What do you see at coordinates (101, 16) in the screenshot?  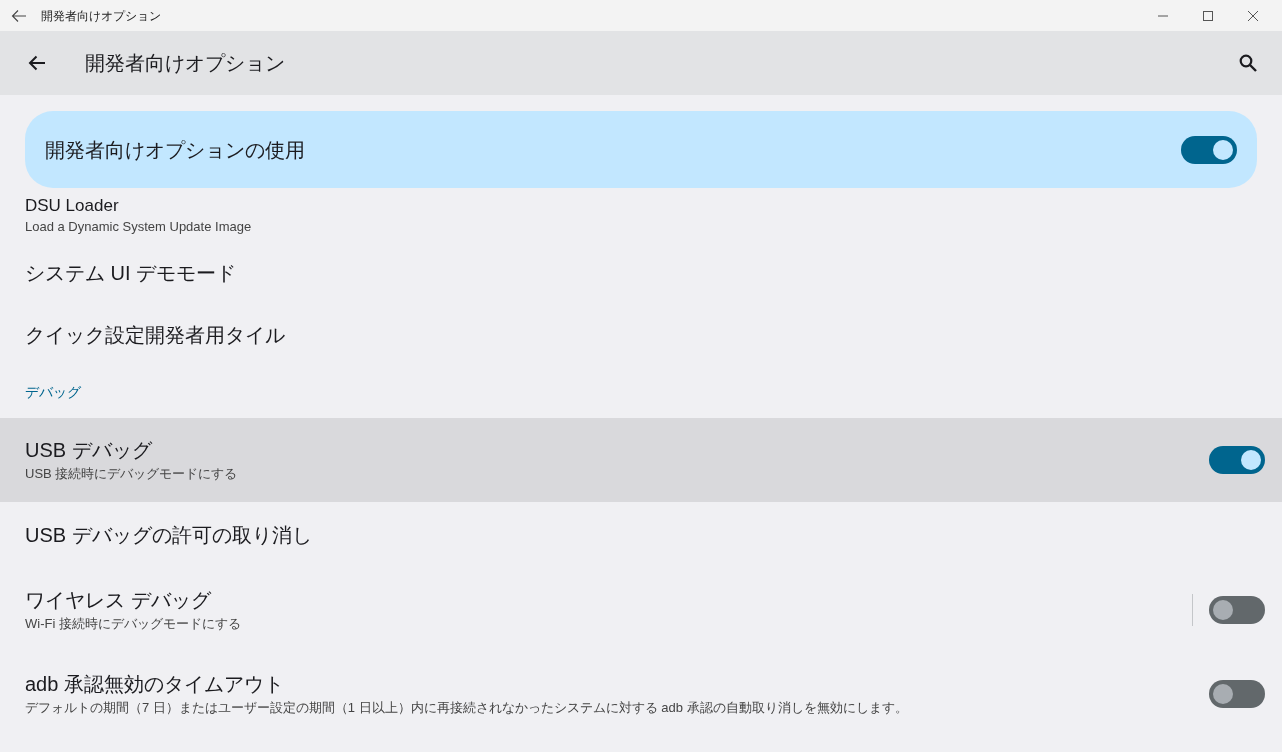 I see `window-title: 開発者向けオプション` at bounding box center [101, 16].